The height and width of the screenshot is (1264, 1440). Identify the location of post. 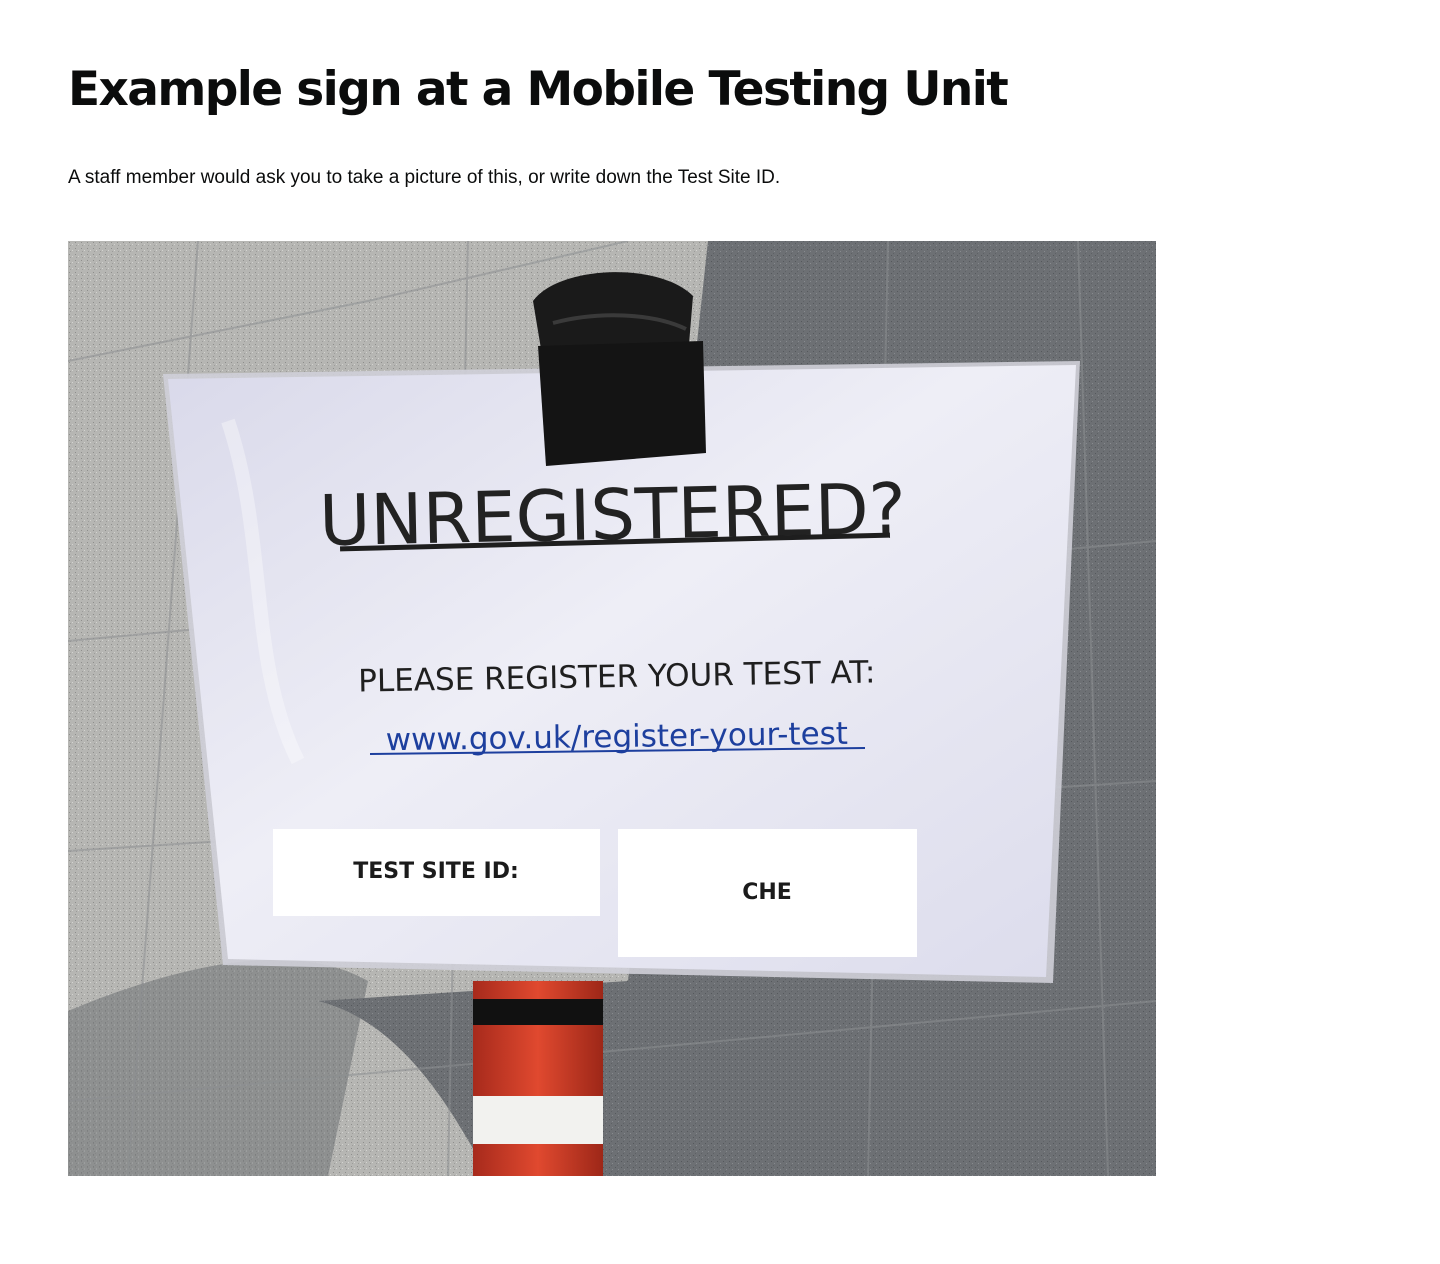
(538, 1078).